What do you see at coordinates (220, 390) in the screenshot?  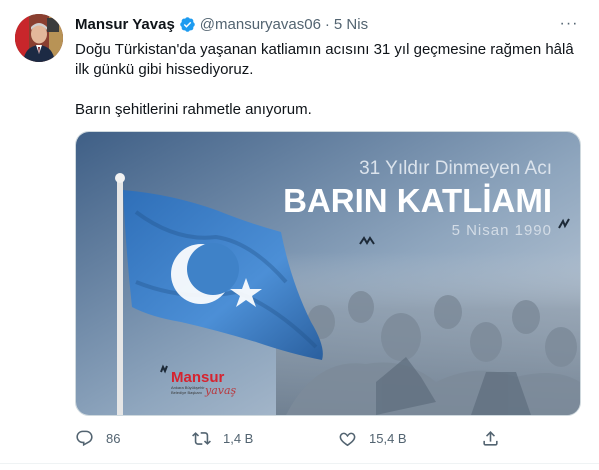 I see `logo-script: yavaş` at bounding box center [220, 390].